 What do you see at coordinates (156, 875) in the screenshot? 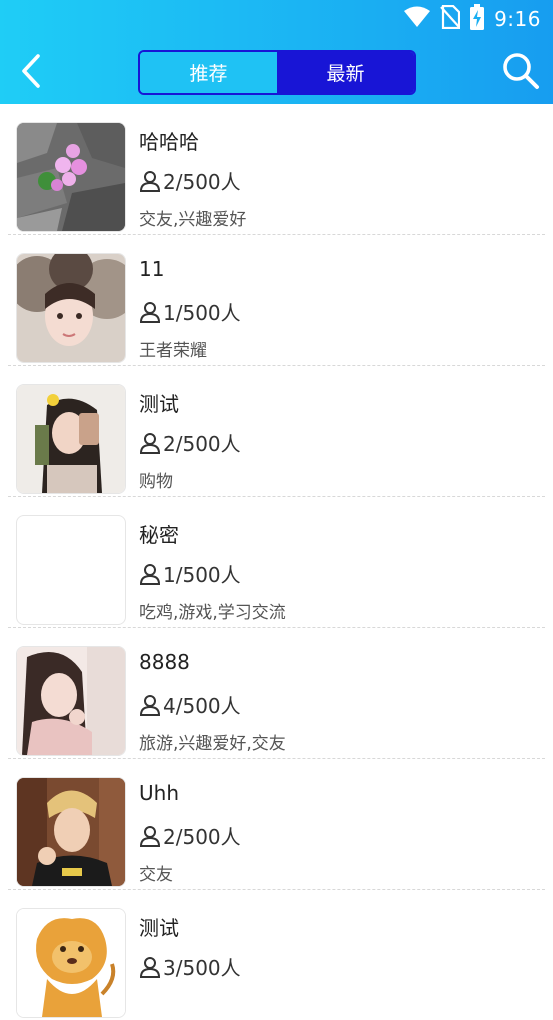
I see `room-tags: 交友` at bounding box center [156, 875].